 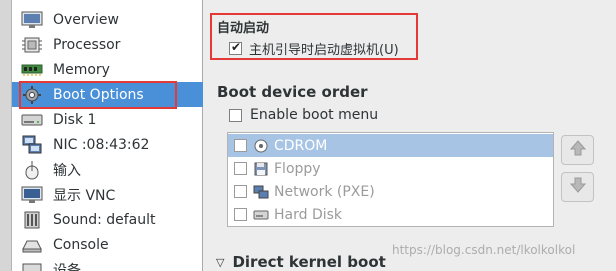 I want to click on autostart-label: 主机引导时启动虚拟机(U), so click(x=324, y=50).